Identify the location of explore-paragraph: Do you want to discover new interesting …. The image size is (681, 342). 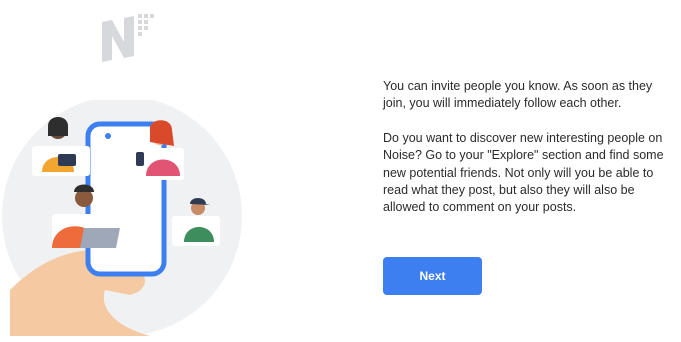
(523, 172).